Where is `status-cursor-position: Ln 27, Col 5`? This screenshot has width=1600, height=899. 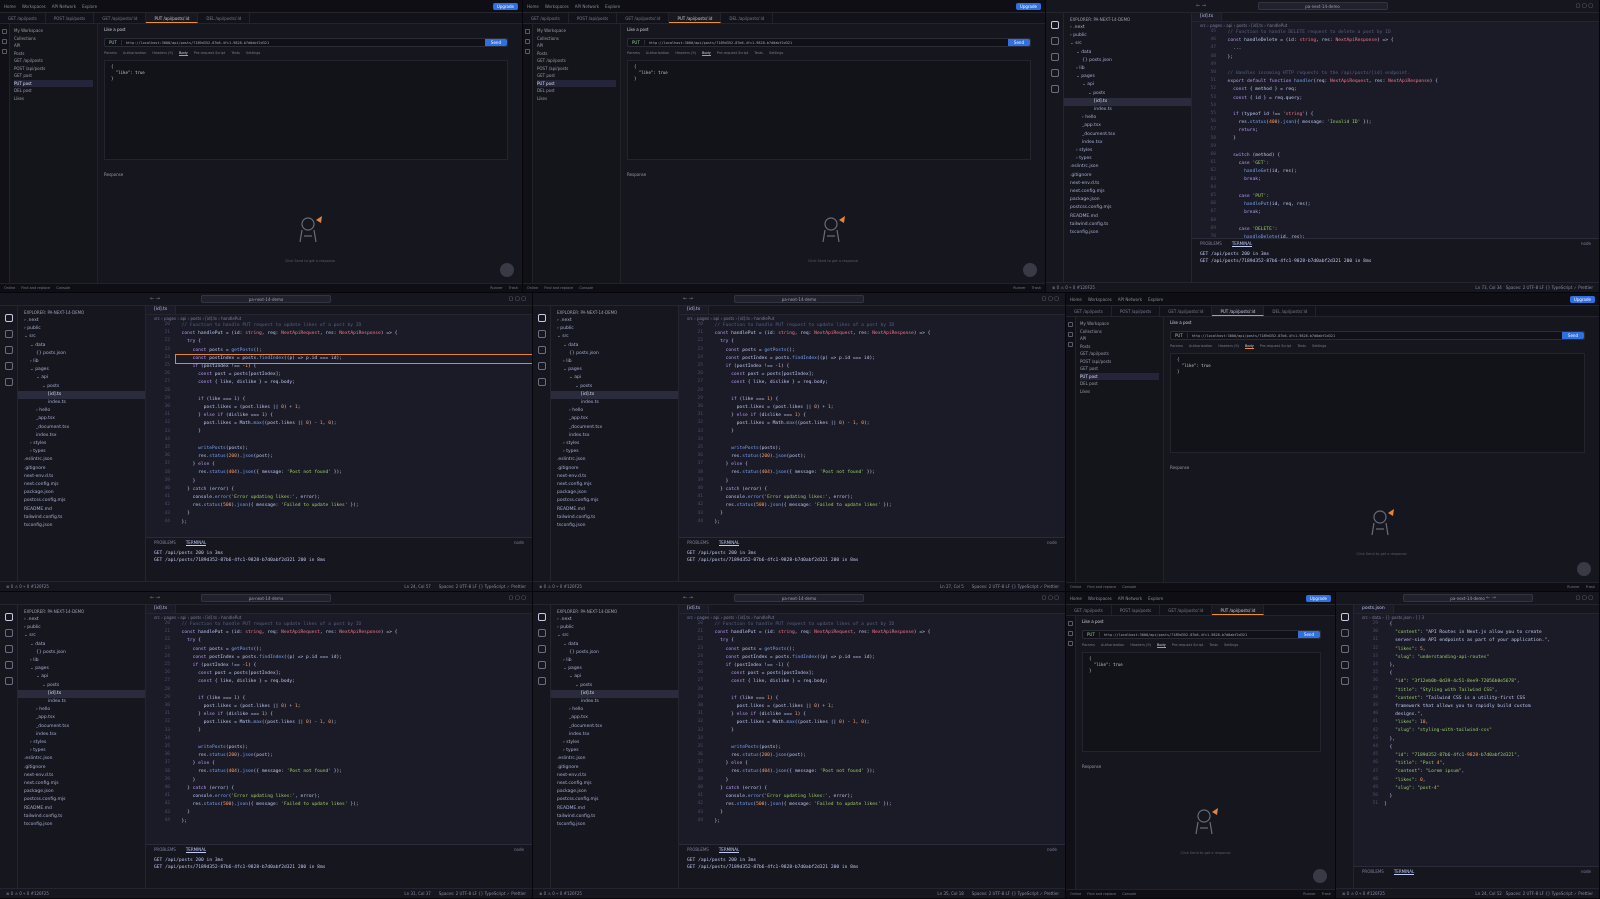 status-cursor-position: Ln 27, Col 5 is located at coordinates (952, 586).